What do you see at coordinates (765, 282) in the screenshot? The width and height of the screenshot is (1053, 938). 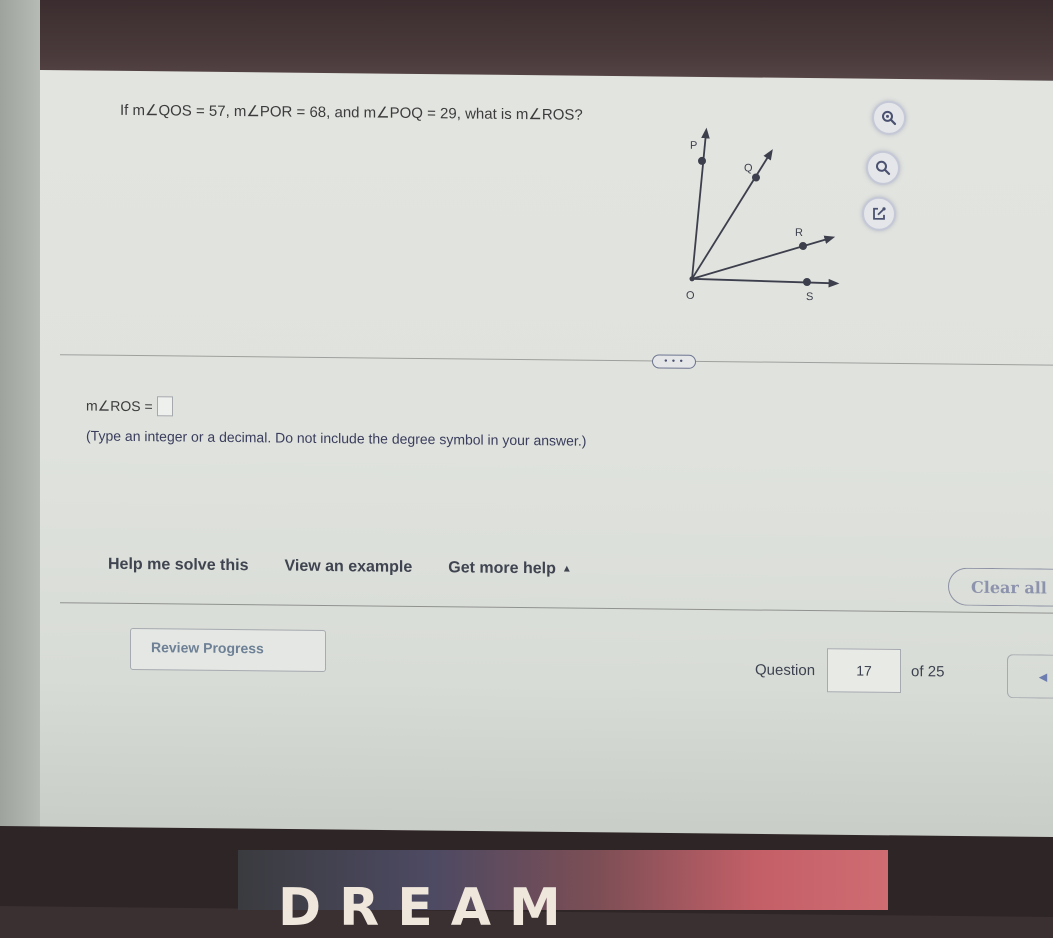 I see `ray-os` at bounding box center [765, 282].